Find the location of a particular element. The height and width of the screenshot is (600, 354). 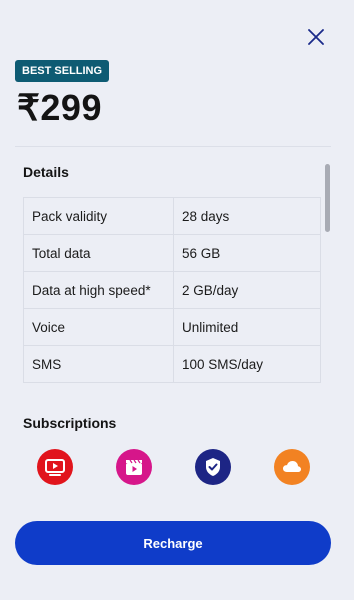

clapperboard-icon is located at coordinates (134, 467).